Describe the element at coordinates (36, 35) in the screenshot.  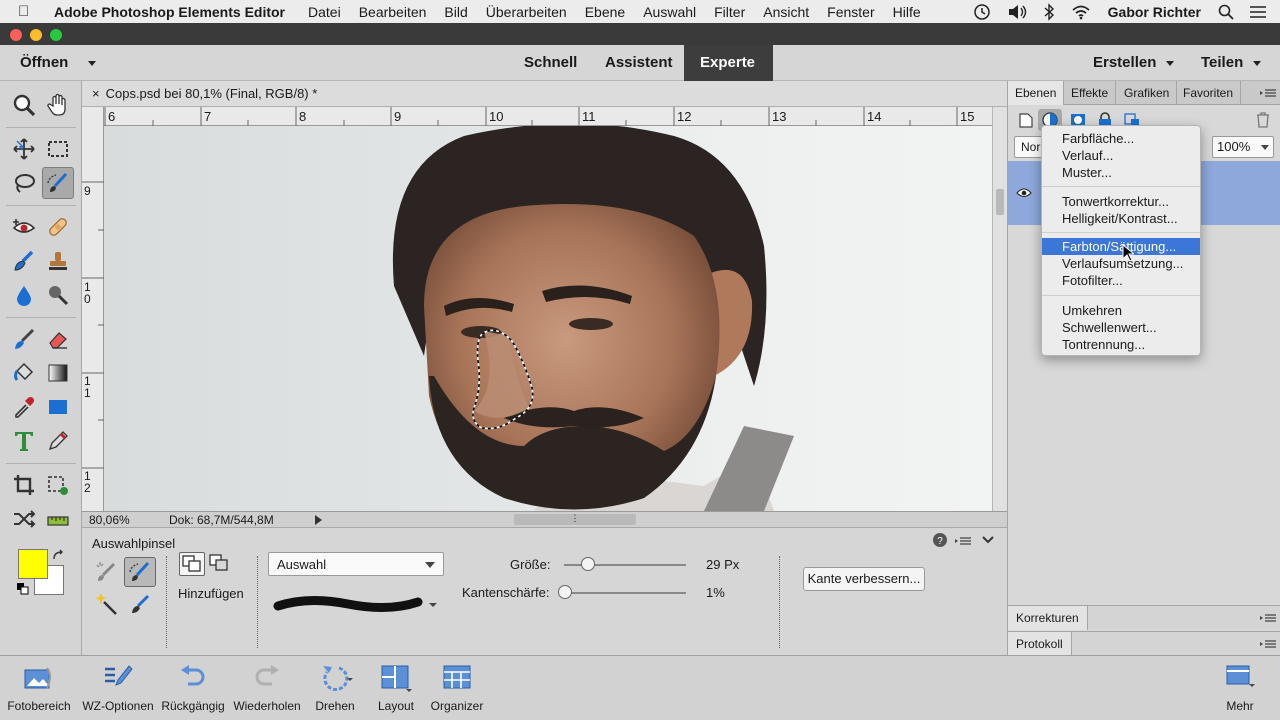
I see `minimize-window-icon` at that location.